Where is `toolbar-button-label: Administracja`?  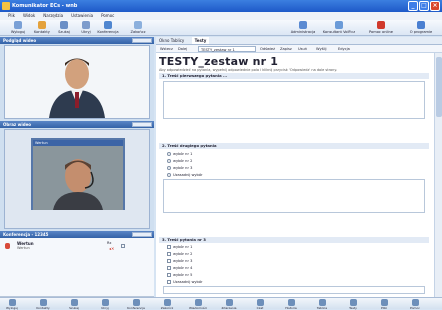
toolbar-button-label: Administracja is located at coordinates (303, 32).